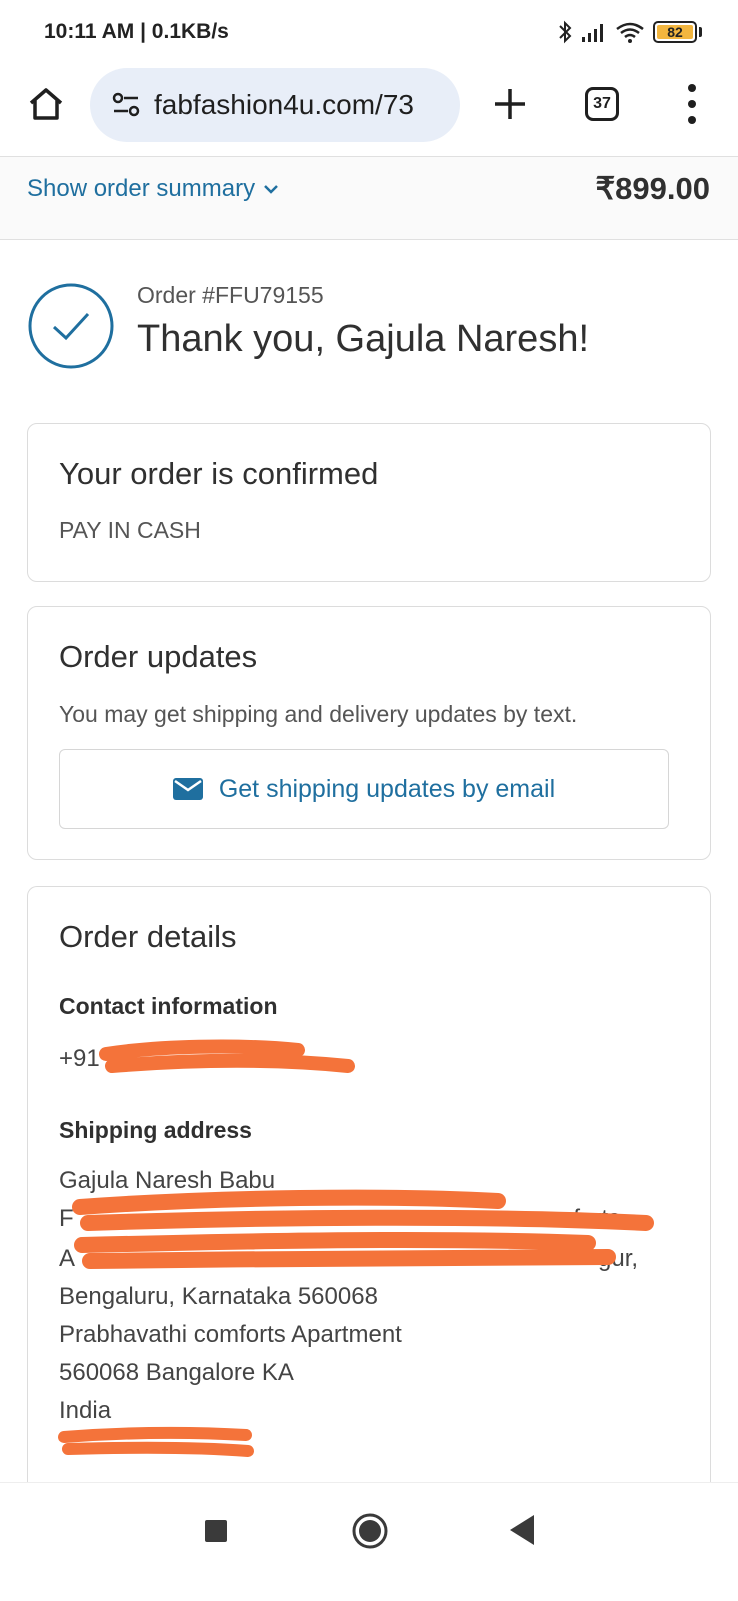 The width and height of the screenshot is (738, 1601). Describe the element at coordinates (363, 339) in the screenshot. I see `thank-you-heading: Thank you, Gajula Naresh!` at that location.